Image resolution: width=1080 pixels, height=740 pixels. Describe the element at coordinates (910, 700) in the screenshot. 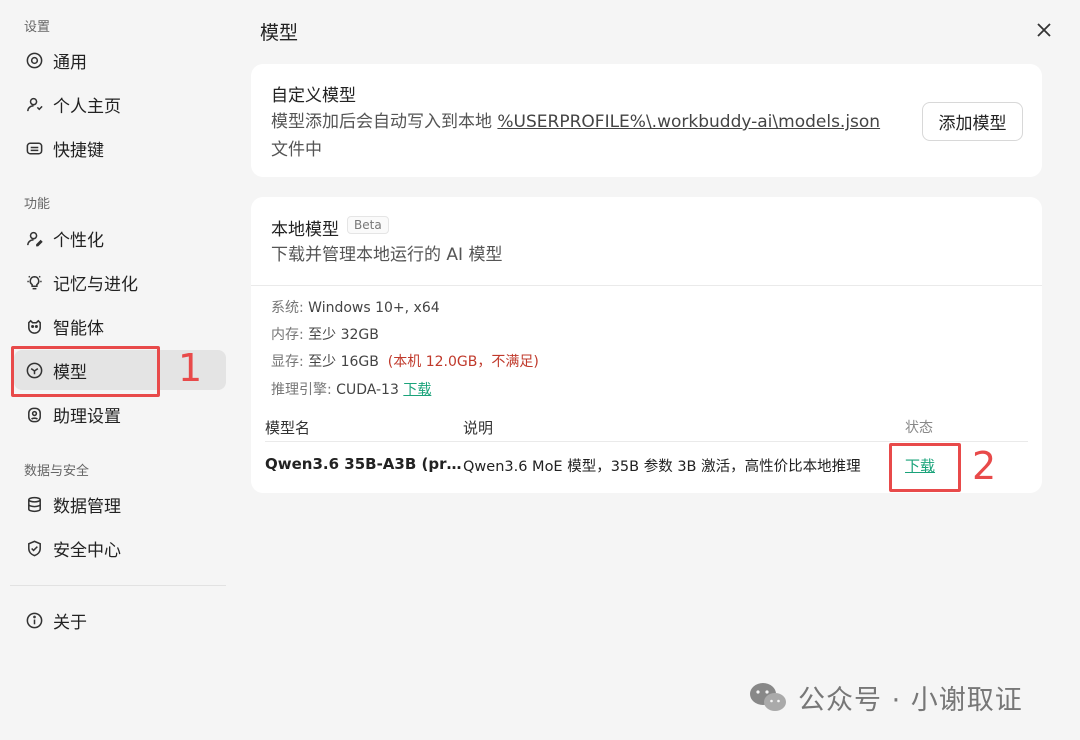

I see `watermark-text: 公众号 · 小谢取证` at that location.